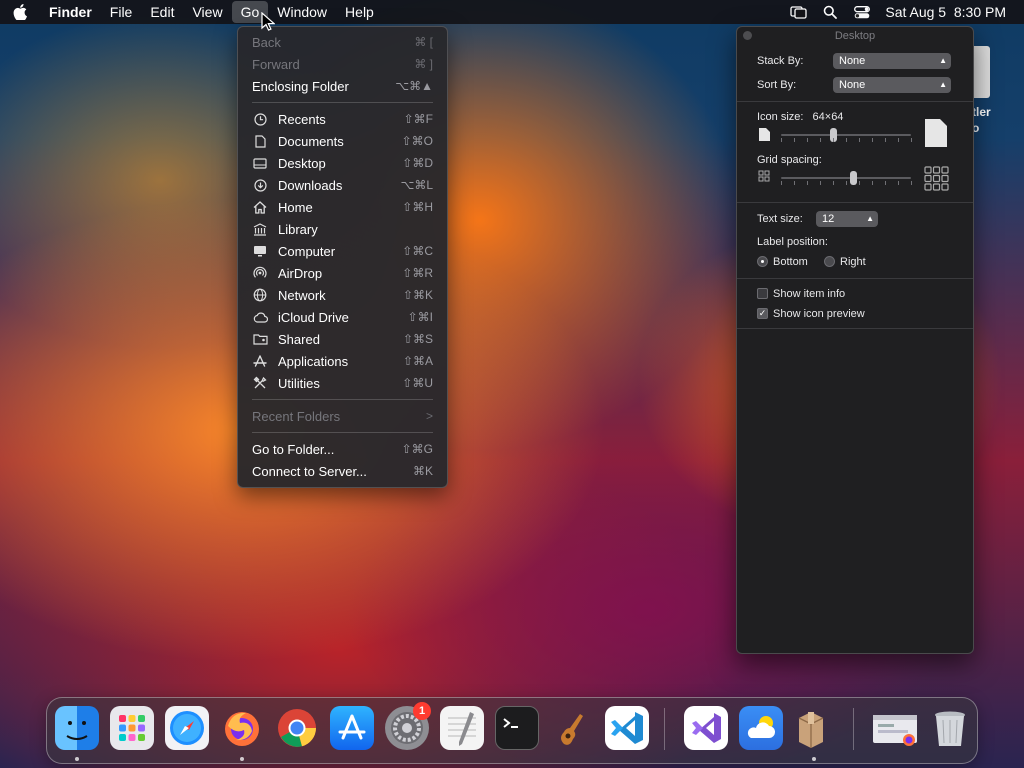  I want to click on dock-textedit-icon, so click(462, 728).